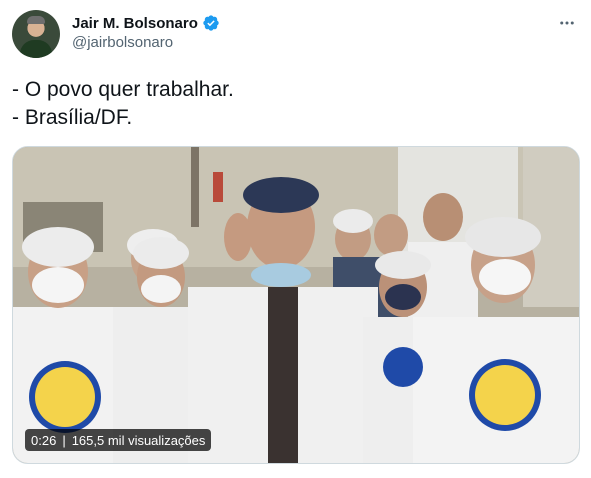  I want to click on avatar-shirt, so click(36, 49).